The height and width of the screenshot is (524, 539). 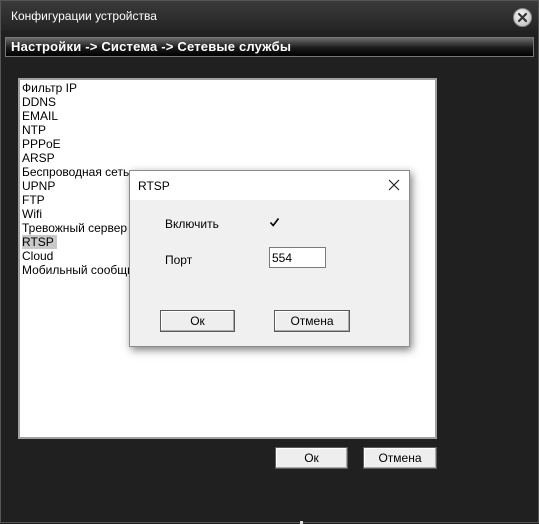 What do you see at coordinates (41, 144) in the screenshot?
I see `list-item-pppoe: PPPoE` at bounding box center [41, 144].